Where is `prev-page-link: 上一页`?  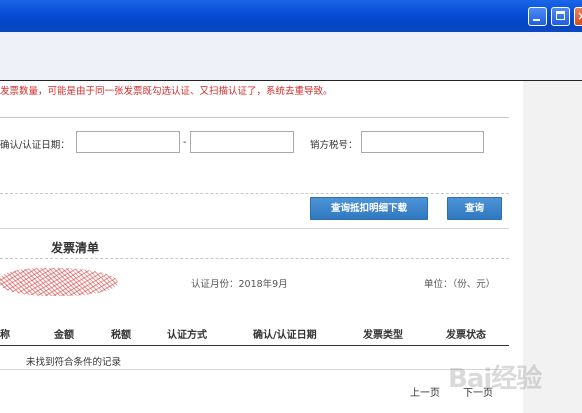
prev-page-link: 上一页 is located at coordinates (425, 391).